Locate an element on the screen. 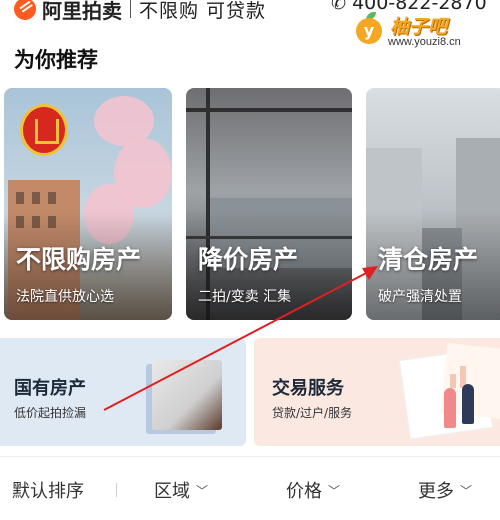 This screenshot has width=500, height=520. filter-label: 默认排序 is located at coordinates (48, 491).